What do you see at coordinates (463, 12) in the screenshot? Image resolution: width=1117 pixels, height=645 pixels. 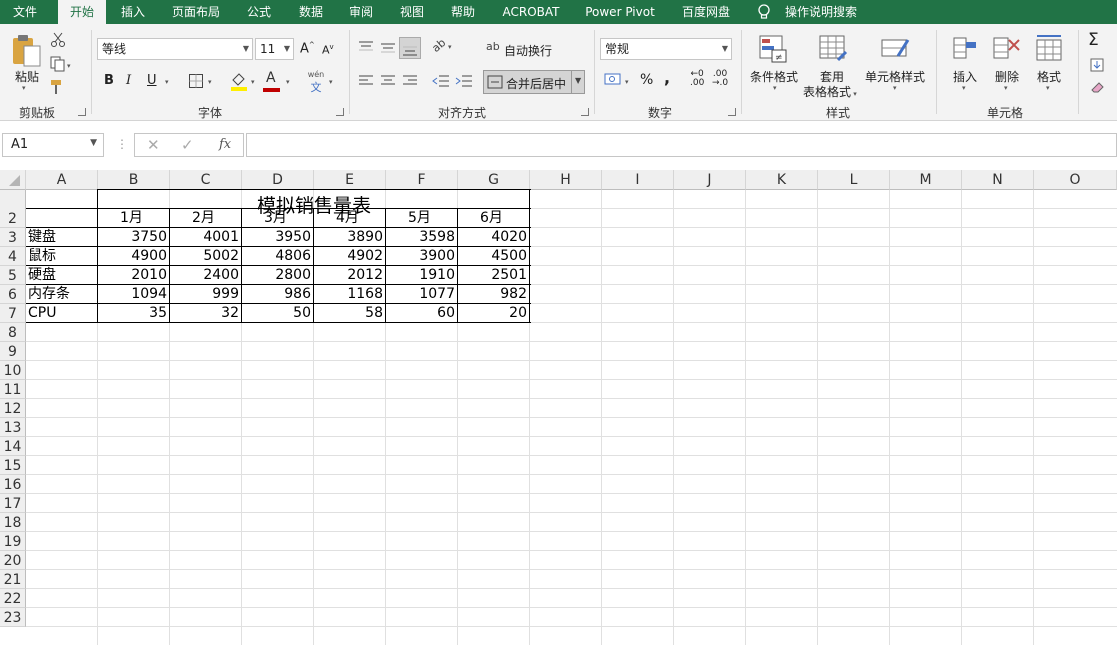 I see `tab-help: 帮助` at bounding box center [463, 12].